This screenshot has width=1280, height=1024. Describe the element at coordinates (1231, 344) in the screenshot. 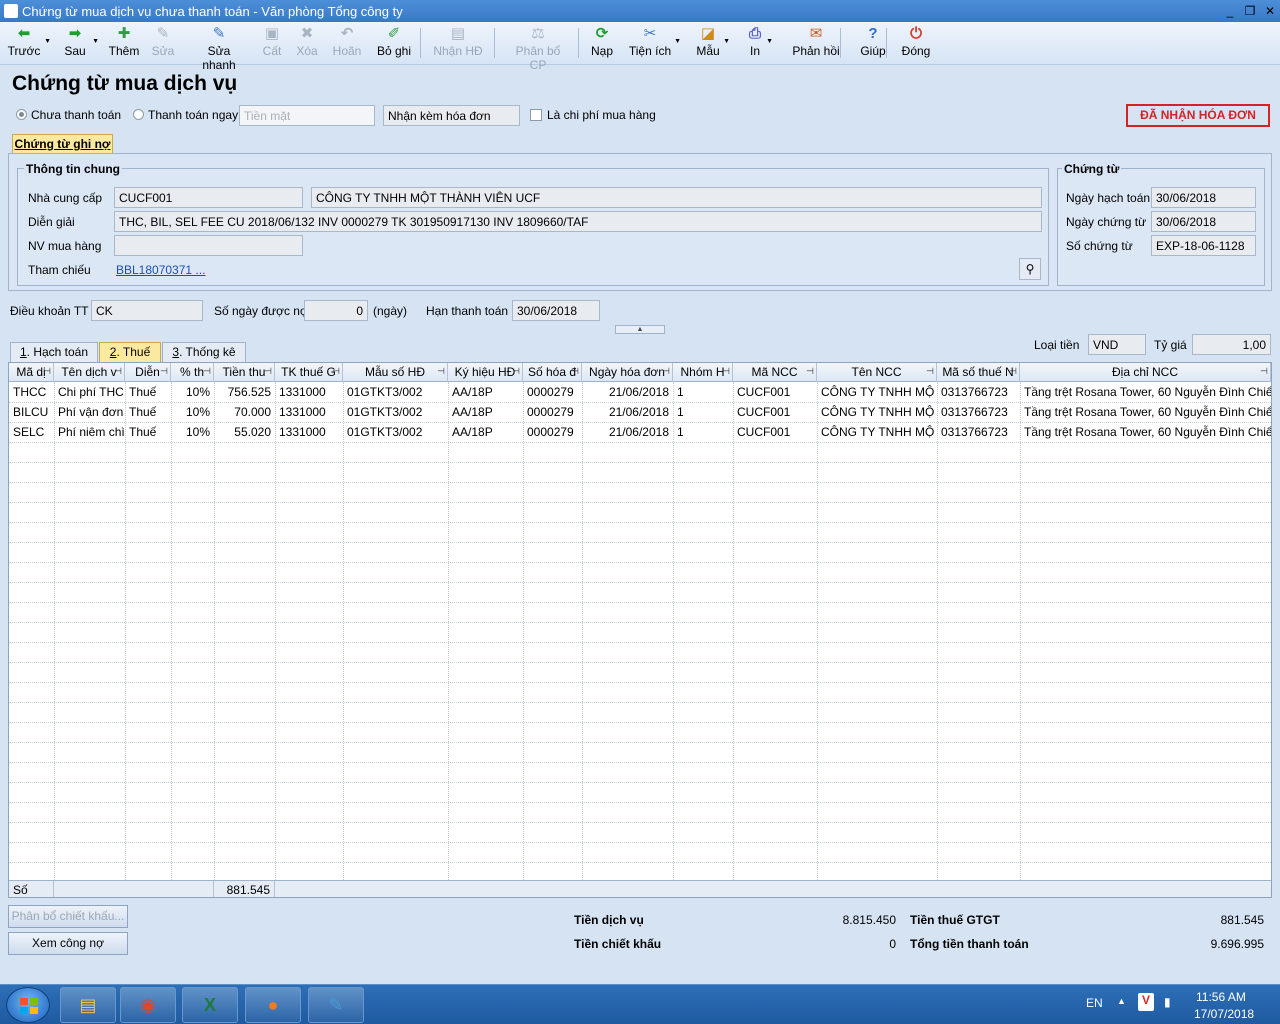

I see `exchange-rate-field: 1,00` at that location.